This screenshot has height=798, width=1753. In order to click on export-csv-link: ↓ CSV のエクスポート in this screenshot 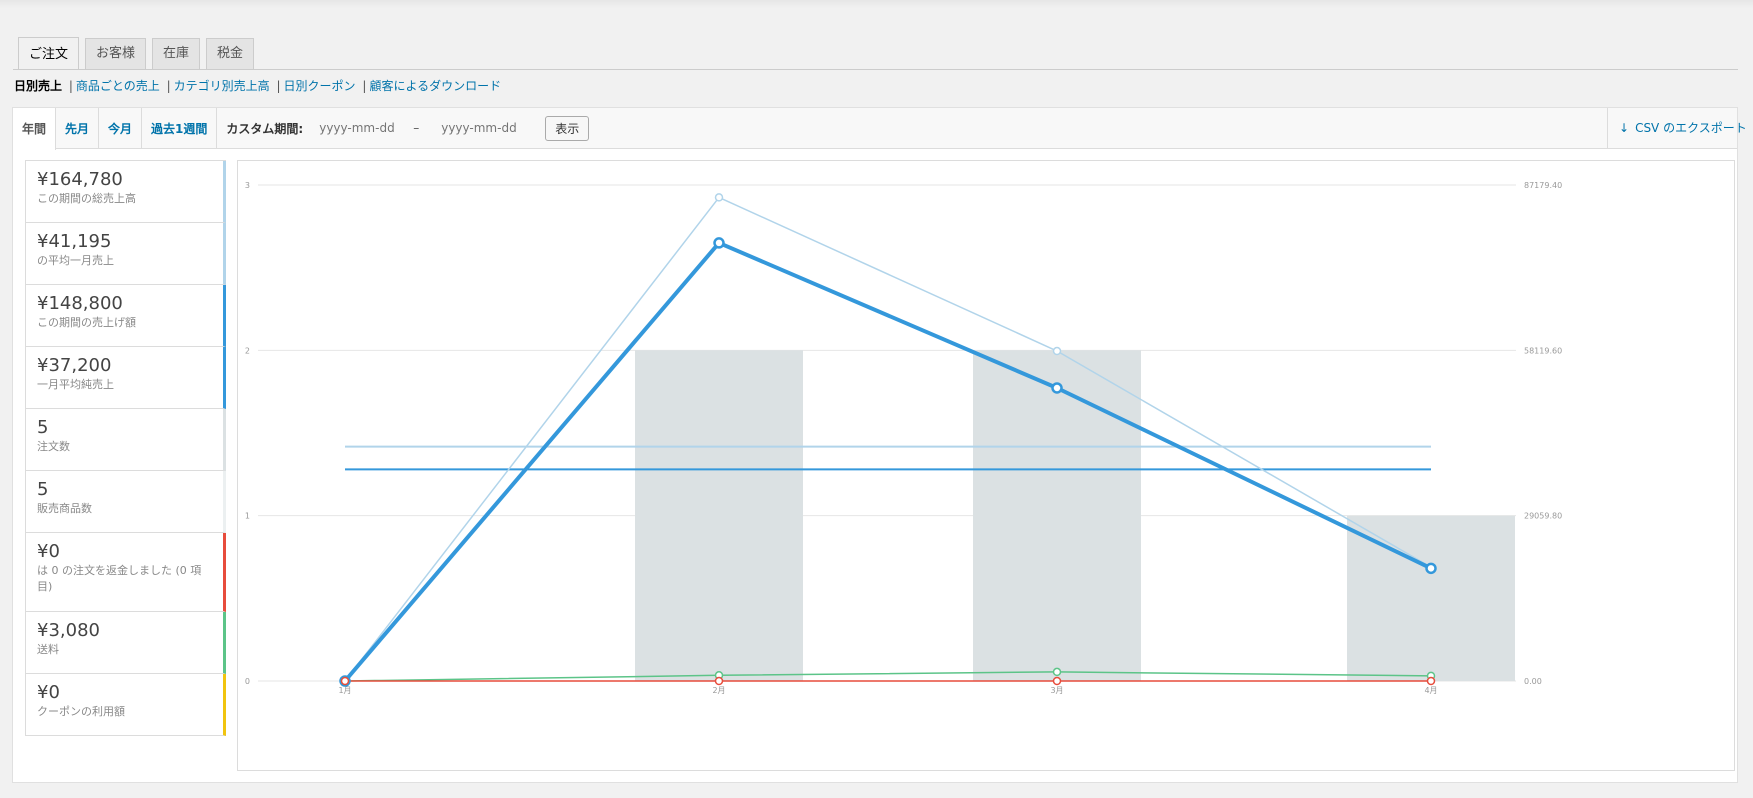, I will do `click(1677, 128)`.